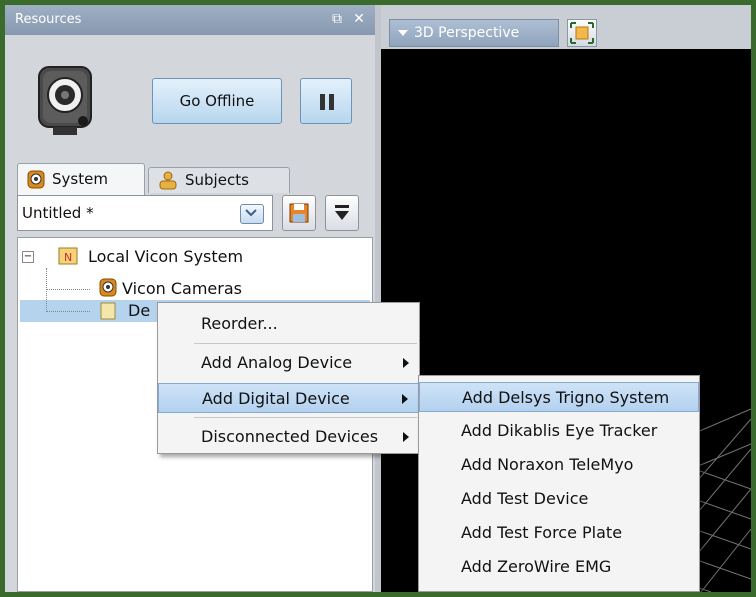 The image size is (756, 597). I want to click on tree-label: Local Vicon System, so click(166, 256).